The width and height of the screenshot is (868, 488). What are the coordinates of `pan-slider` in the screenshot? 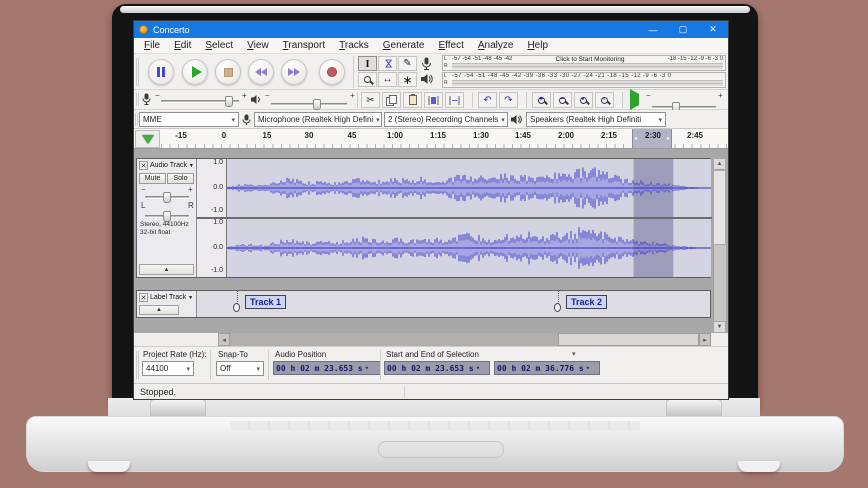 It's located at (167, 216).